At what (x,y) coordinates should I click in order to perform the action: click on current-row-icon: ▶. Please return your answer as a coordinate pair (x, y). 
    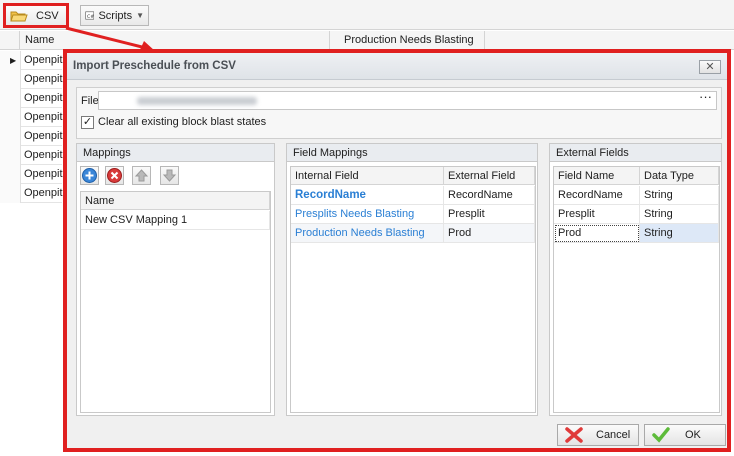
    Looking at the image, I should click on (13, 60).